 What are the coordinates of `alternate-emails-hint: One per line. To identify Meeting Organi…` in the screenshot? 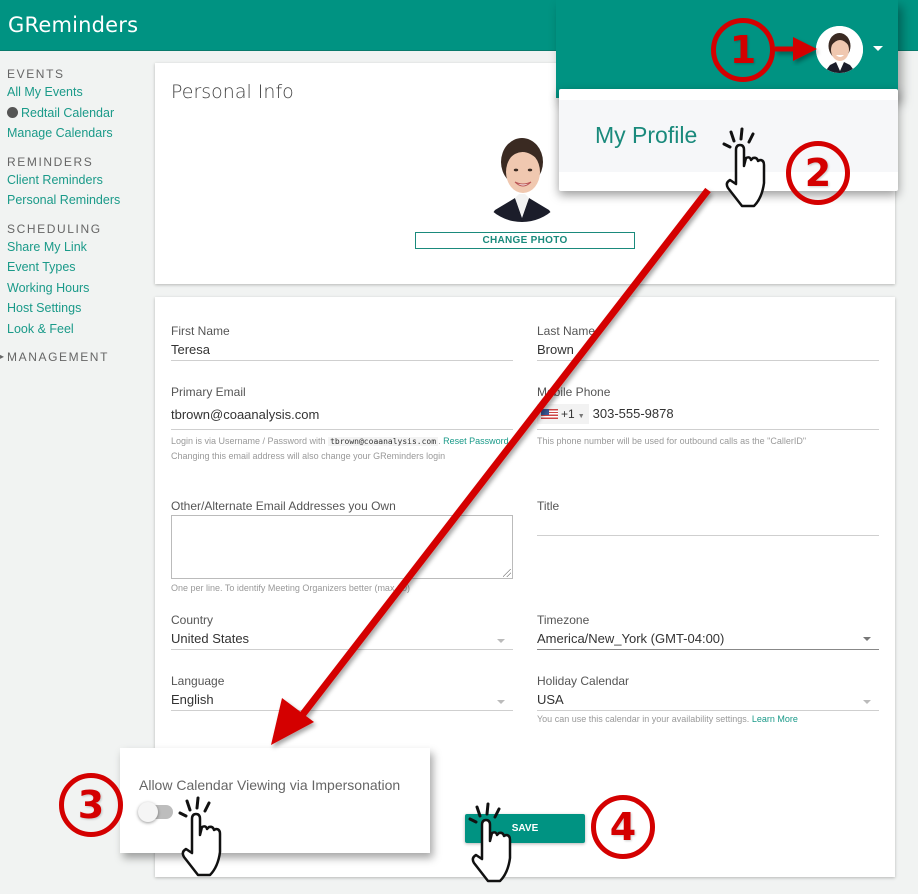 It's located at (290, 588).